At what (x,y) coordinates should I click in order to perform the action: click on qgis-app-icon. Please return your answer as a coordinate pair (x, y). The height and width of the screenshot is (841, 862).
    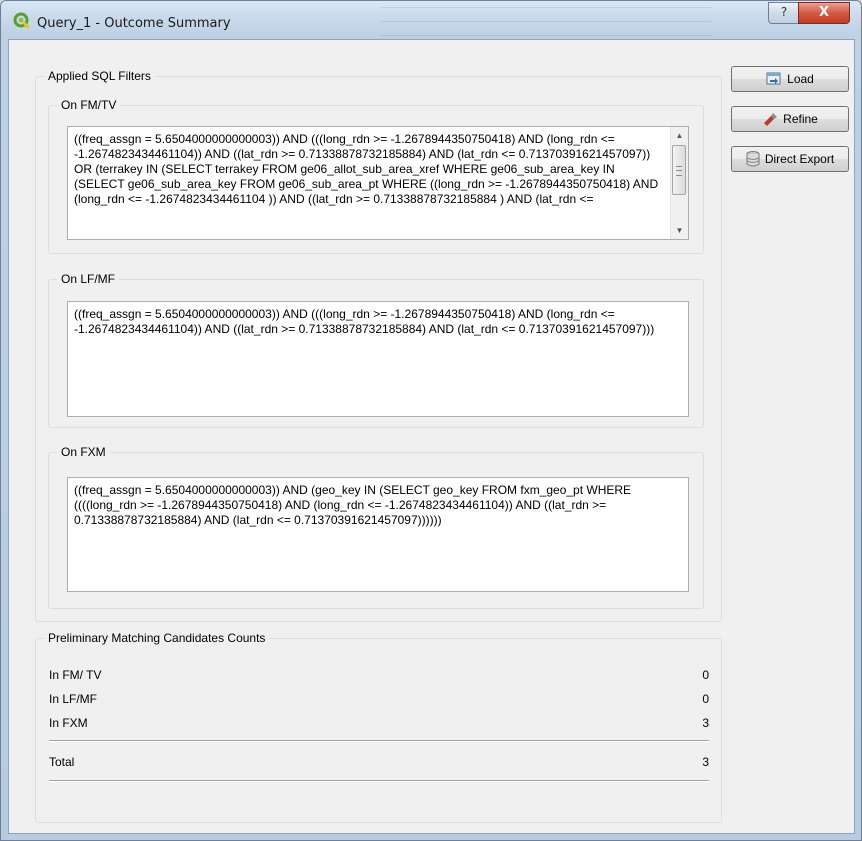
    Looking at the image, I should click on (22, 21).